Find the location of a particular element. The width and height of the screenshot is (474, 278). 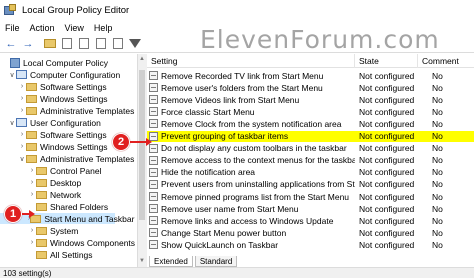

column-comment: Comment is located at coordinates (446, 61).